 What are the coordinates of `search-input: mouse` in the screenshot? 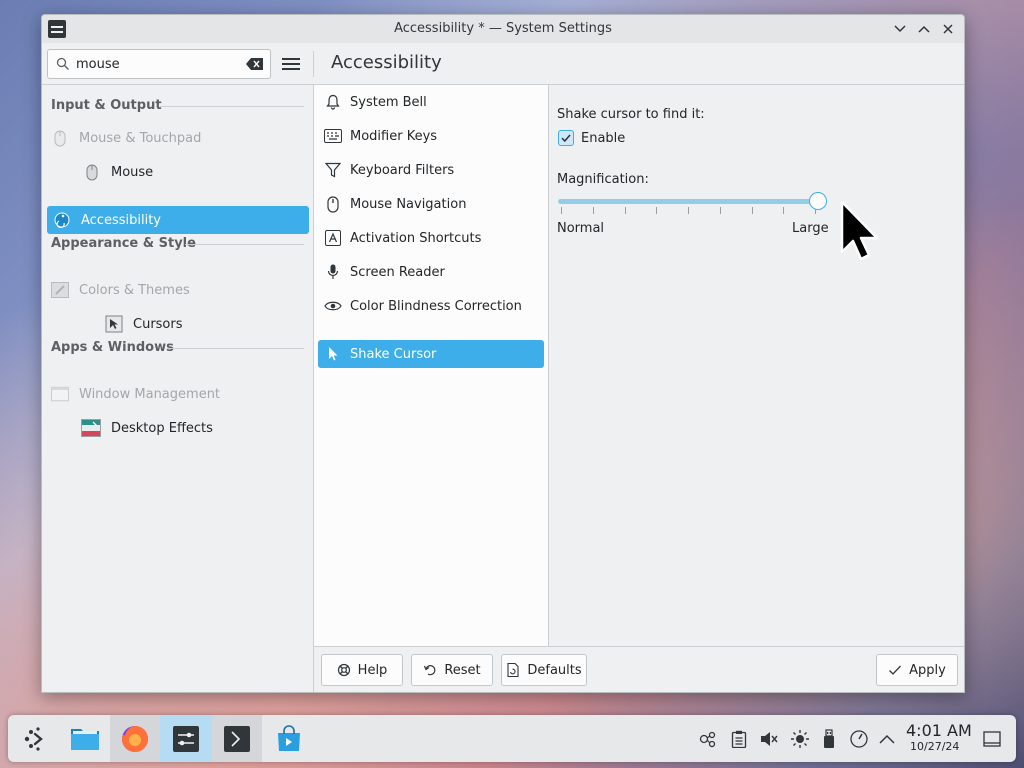 It's located at (159, 64).